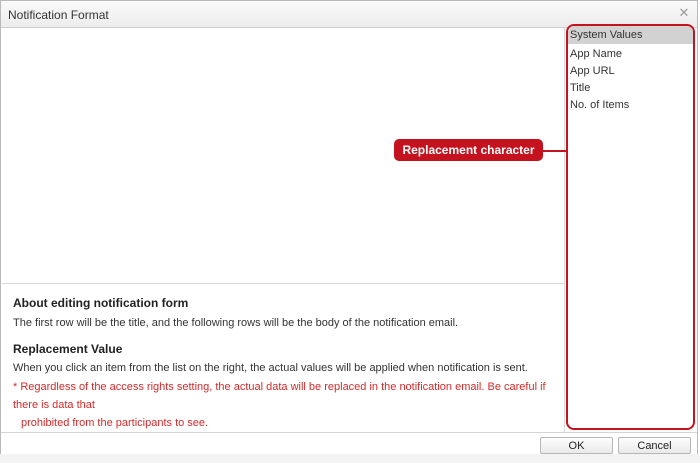  Describe the element at coordinates (58, 15) in the screenshot. I see `dialog-title: Notification Format` at that location.